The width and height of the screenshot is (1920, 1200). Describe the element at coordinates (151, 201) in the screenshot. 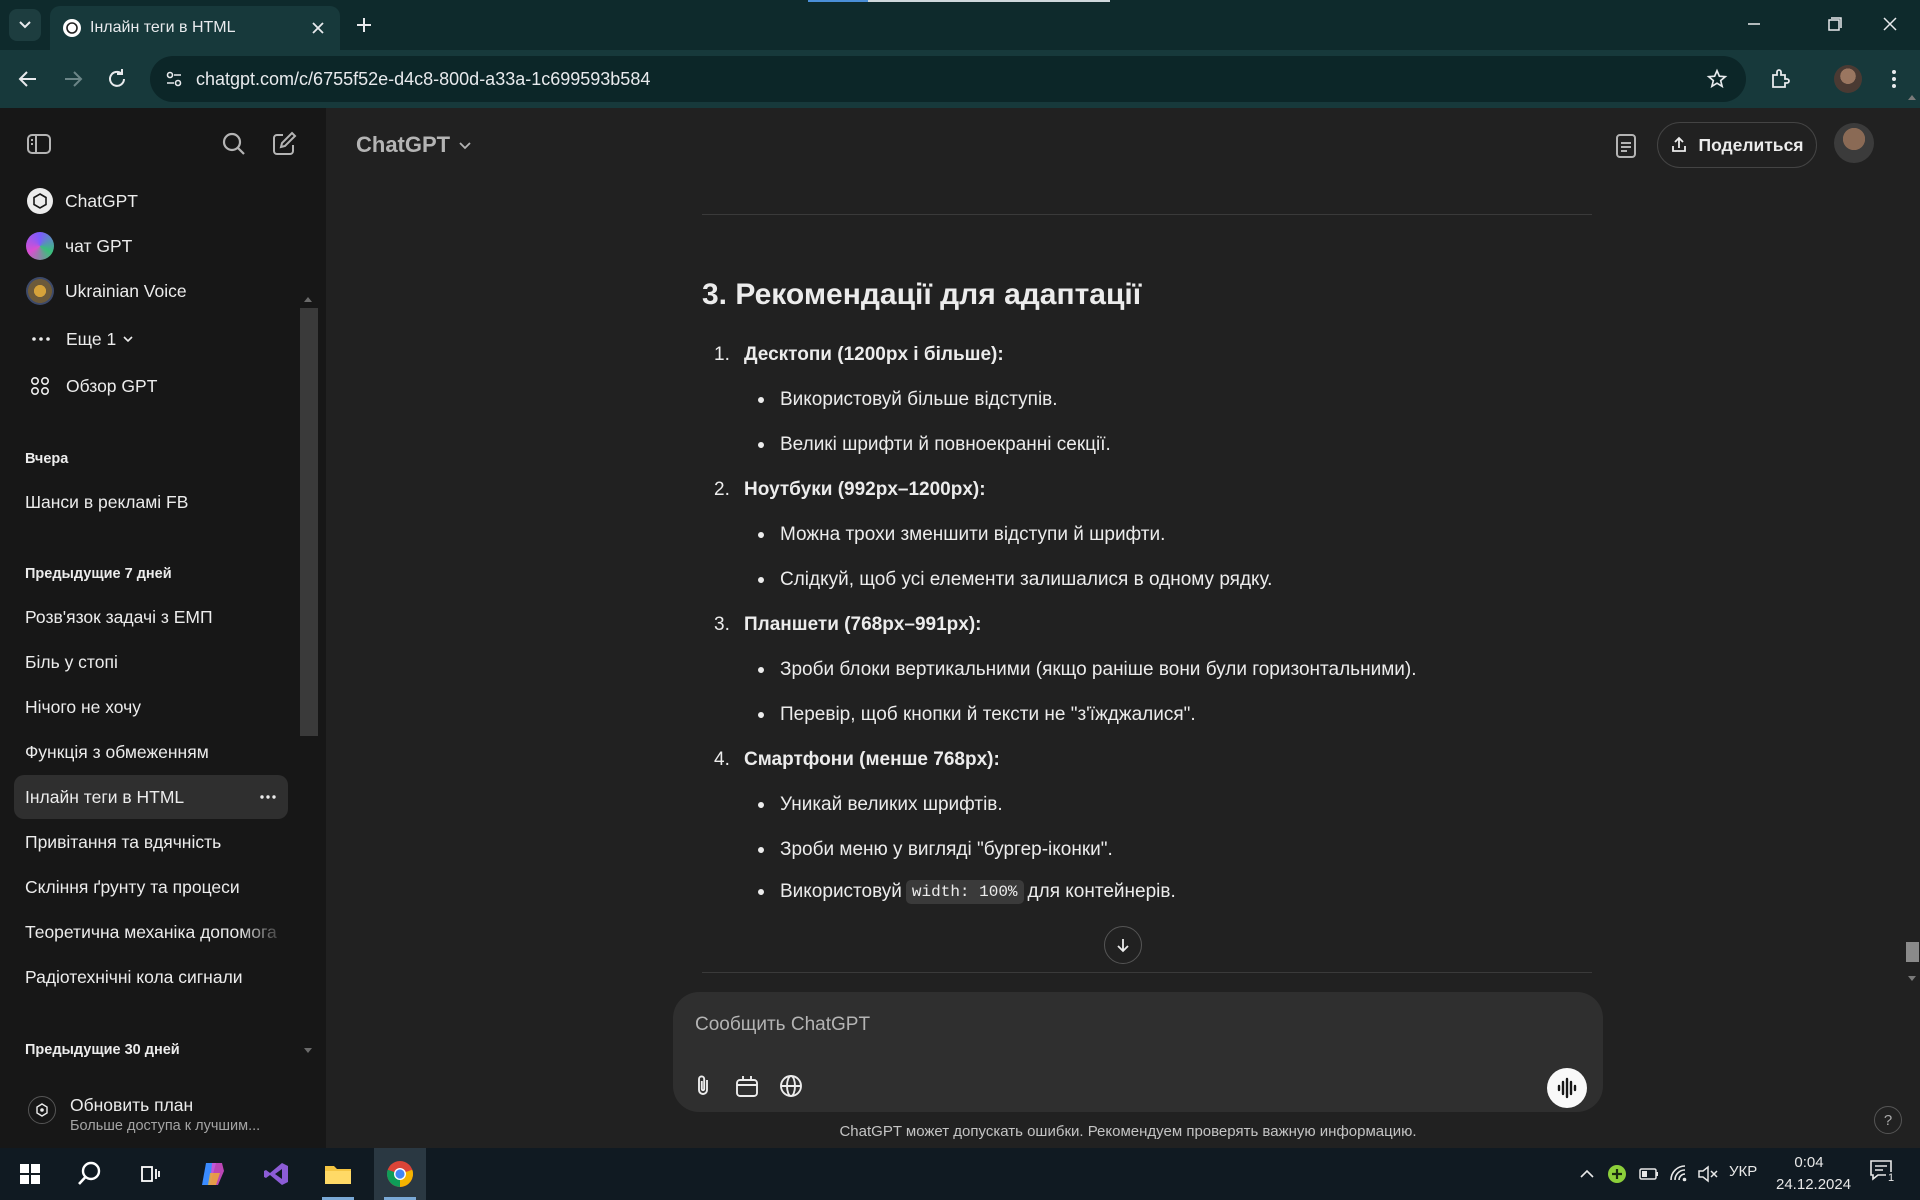

I see `sidebar-gpt-chatgpt: ChatGPT` at that location.